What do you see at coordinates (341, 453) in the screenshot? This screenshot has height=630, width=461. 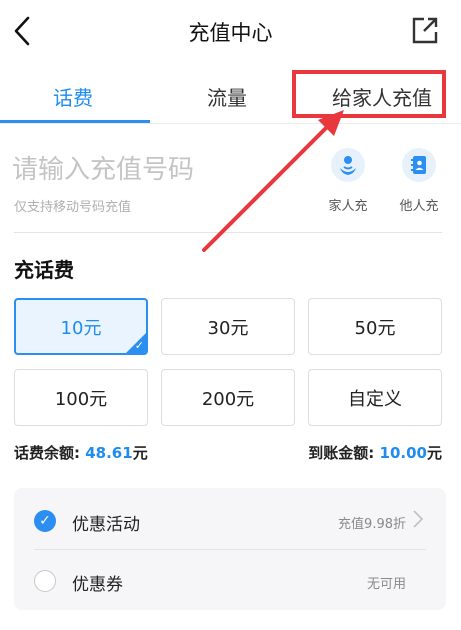 I see `credit-label: 到账金额:` at bounding box center [341, 453].